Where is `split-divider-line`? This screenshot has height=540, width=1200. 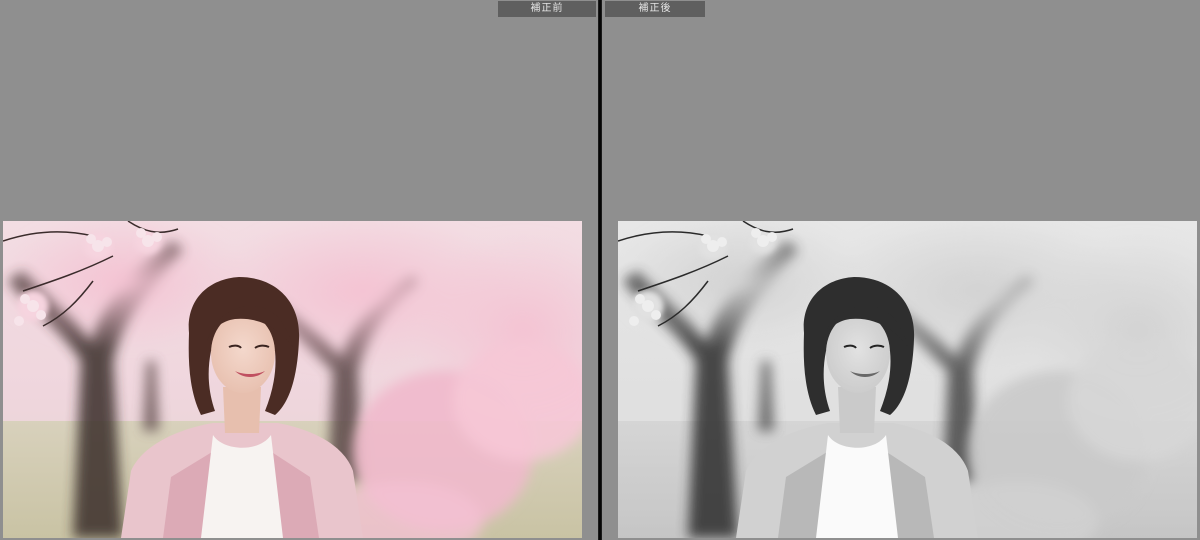
split-divider-line is located at coordinates (600, 270).